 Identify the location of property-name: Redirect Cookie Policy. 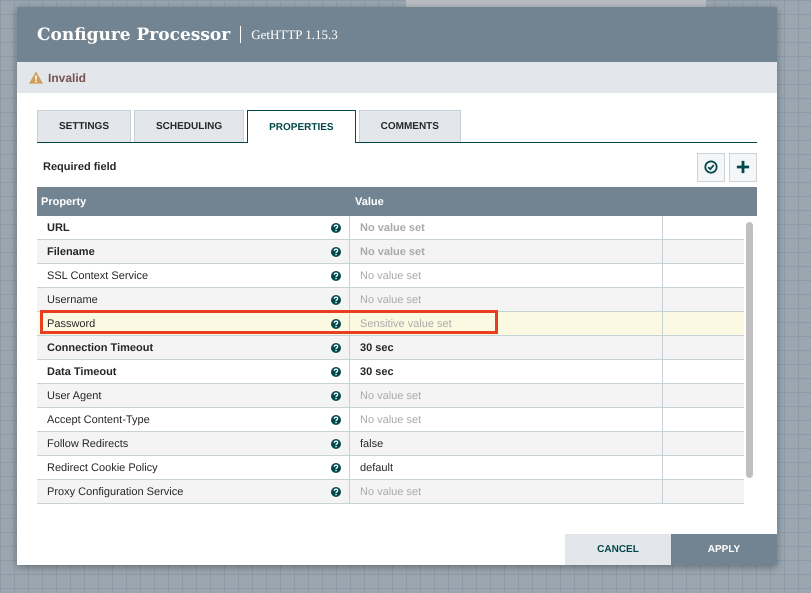
(102, 468).